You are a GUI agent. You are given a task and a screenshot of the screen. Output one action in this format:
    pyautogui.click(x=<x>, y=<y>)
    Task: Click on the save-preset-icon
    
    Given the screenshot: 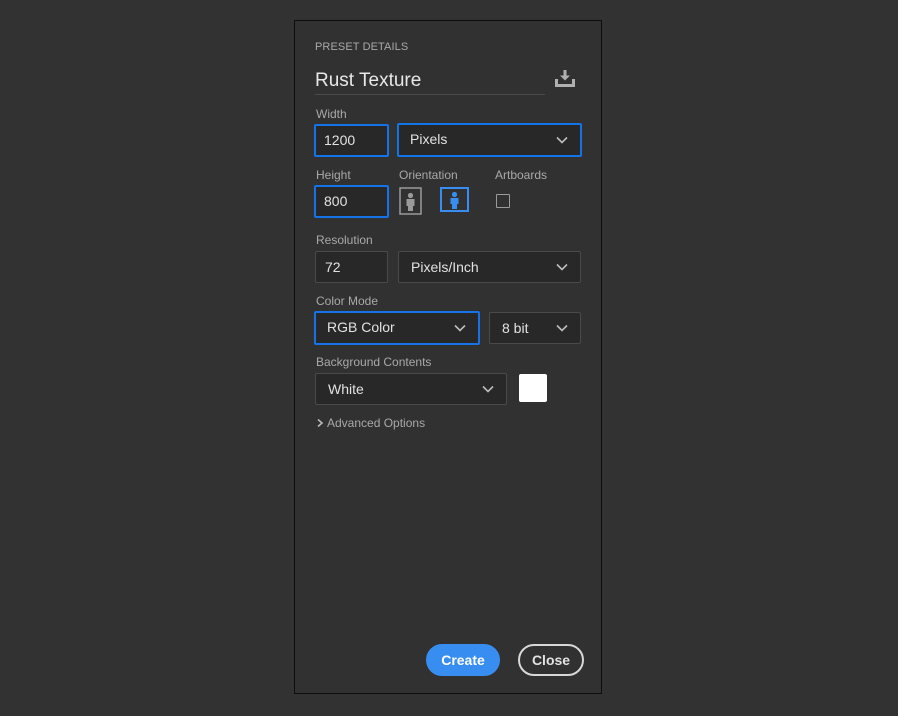 What is the action you would take?
    pyautogui.click(x=566, y=79)
    